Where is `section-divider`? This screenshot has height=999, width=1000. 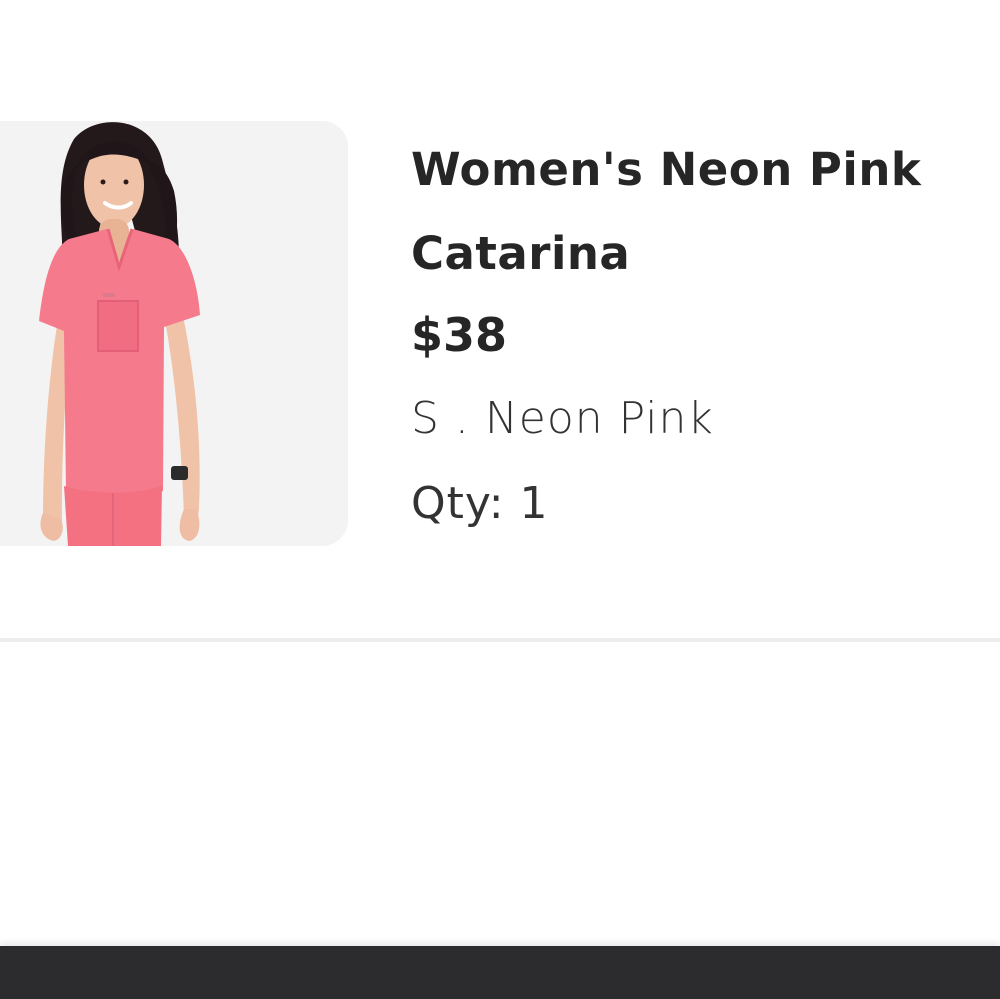 section-divider is located at coordinates (500, 640).